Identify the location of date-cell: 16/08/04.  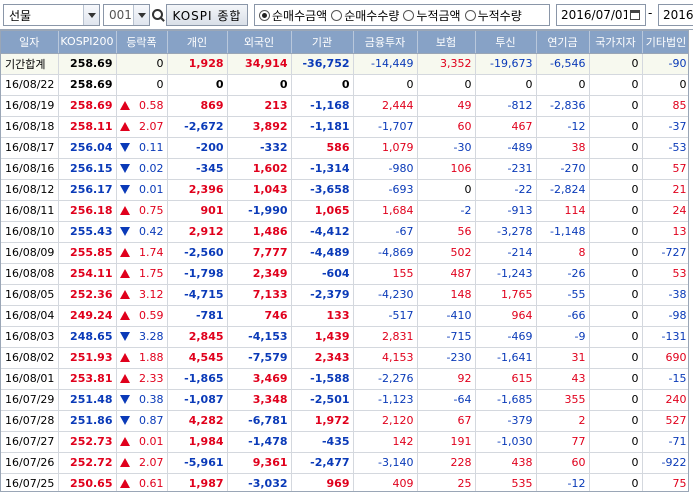
(30, 316).